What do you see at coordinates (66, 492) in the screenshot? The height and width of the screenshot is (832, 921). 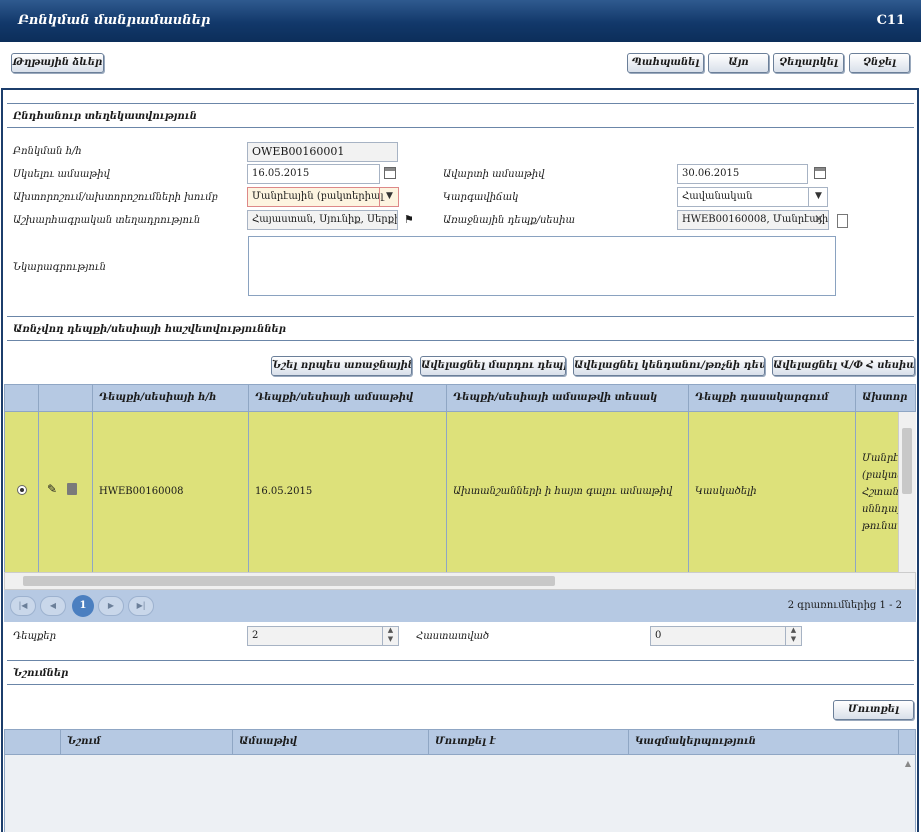 I see `row-actions-cell: ✎` at bounding box center [66, 492].